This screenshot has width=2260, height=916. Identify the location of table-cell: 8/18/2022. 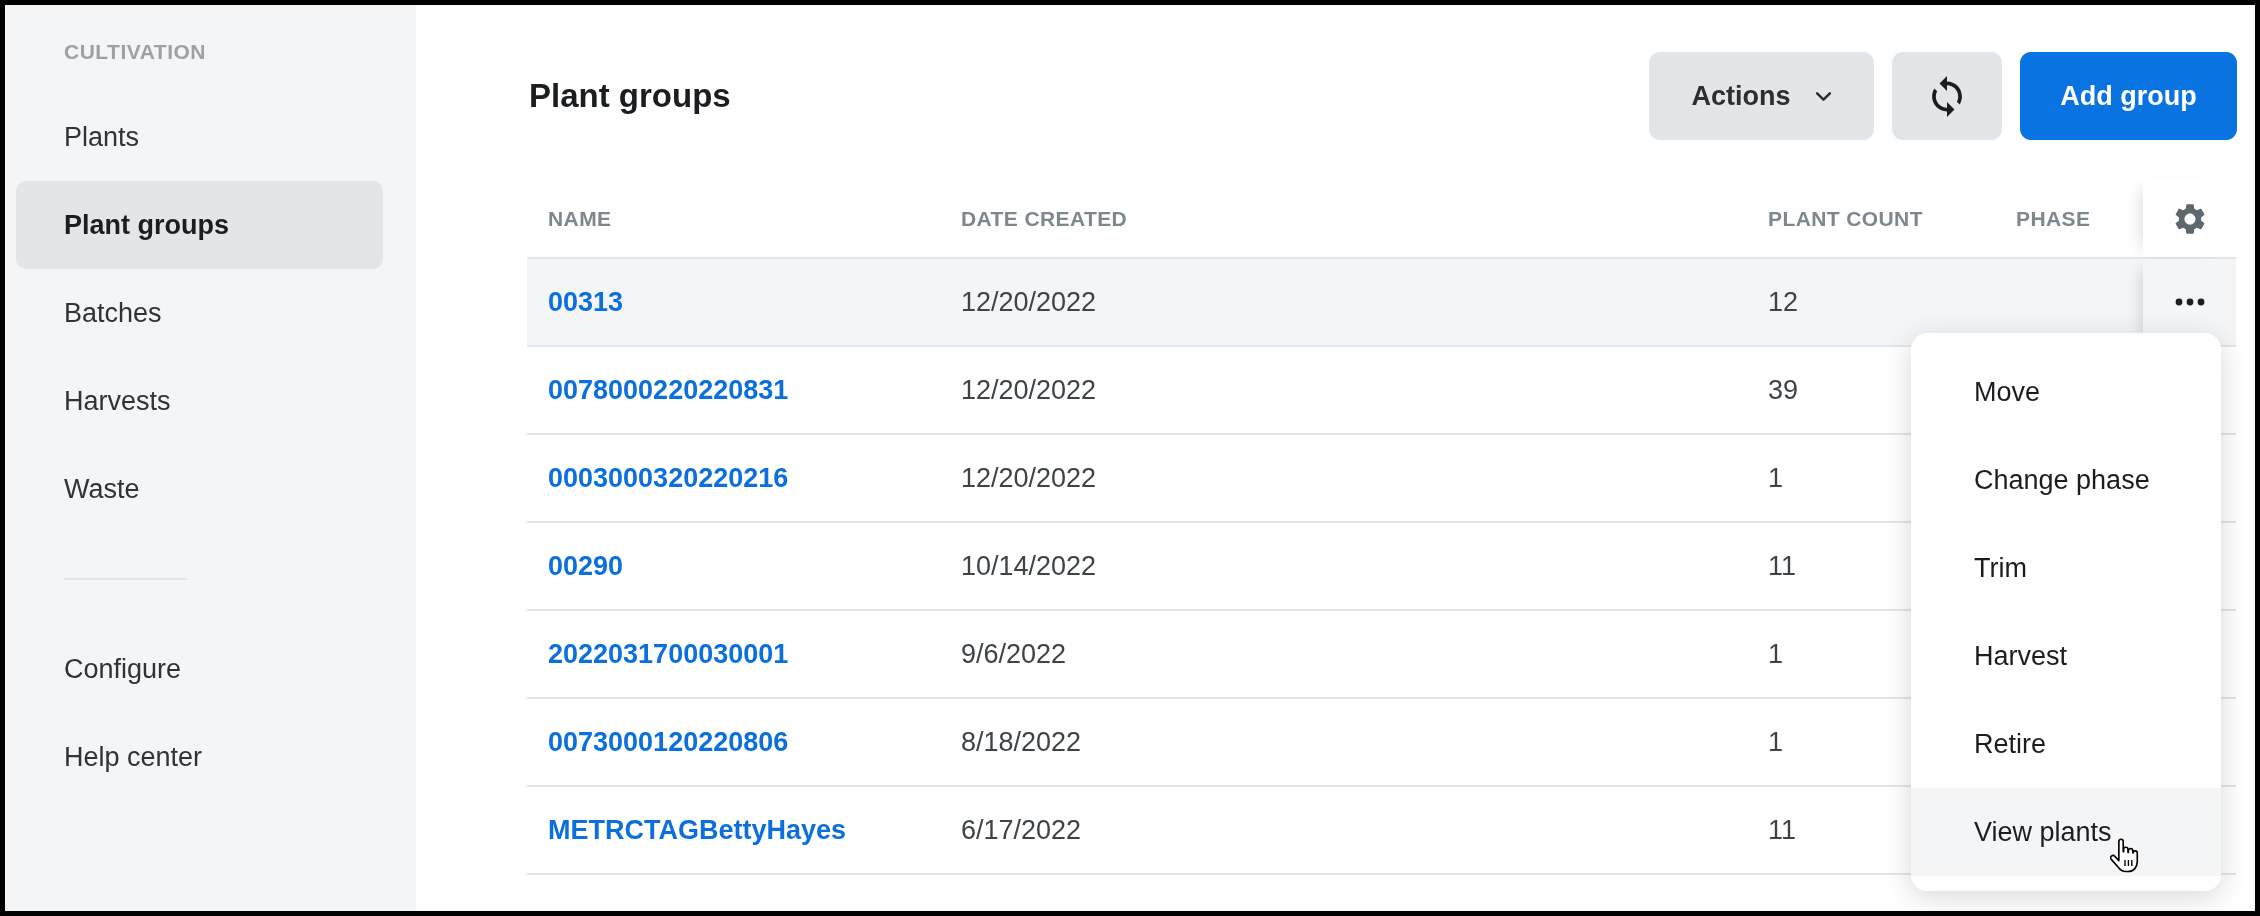
(1021, 742).